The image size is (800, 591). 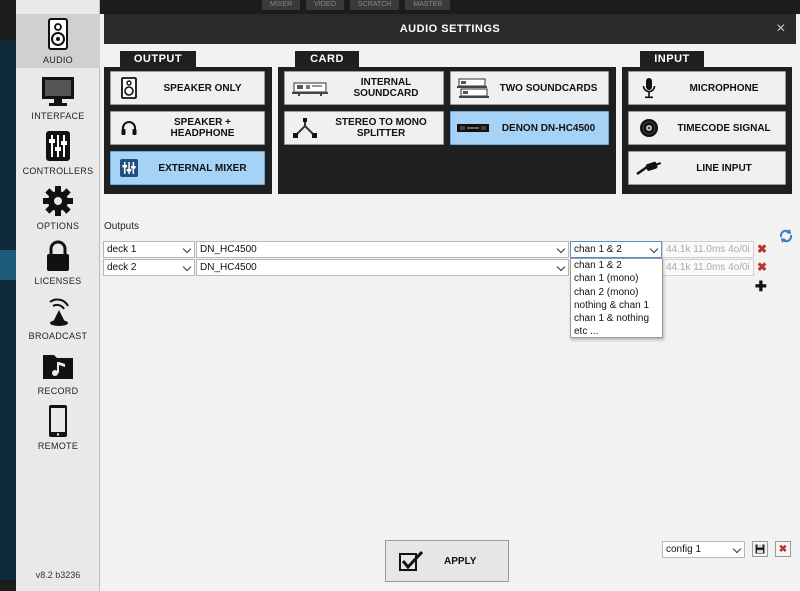 I want to click on delete-config-icon: ✖, so click(x=783, y=549).